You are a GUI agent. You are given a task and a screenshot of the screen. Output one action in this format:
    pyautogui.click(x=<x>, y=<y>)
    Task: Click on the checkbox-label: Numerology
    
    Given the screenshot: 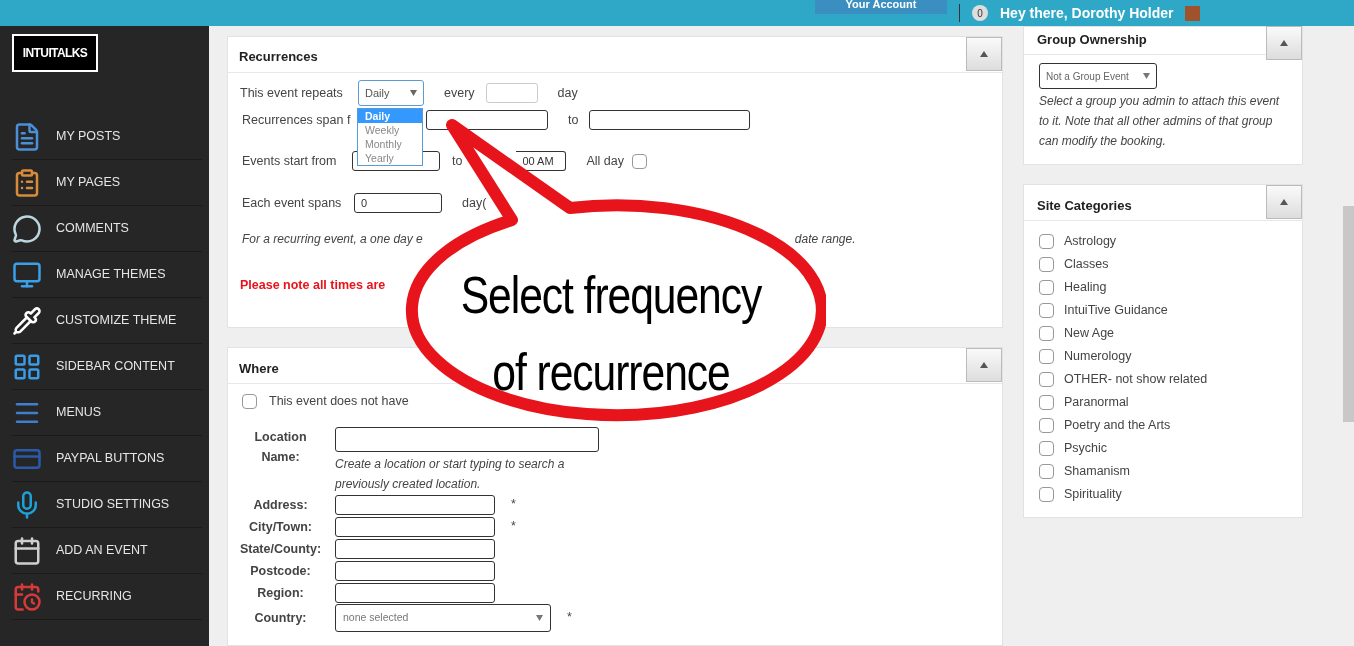 What is the action you would take?
    pyautogui.click(x=1098, y=357)
    